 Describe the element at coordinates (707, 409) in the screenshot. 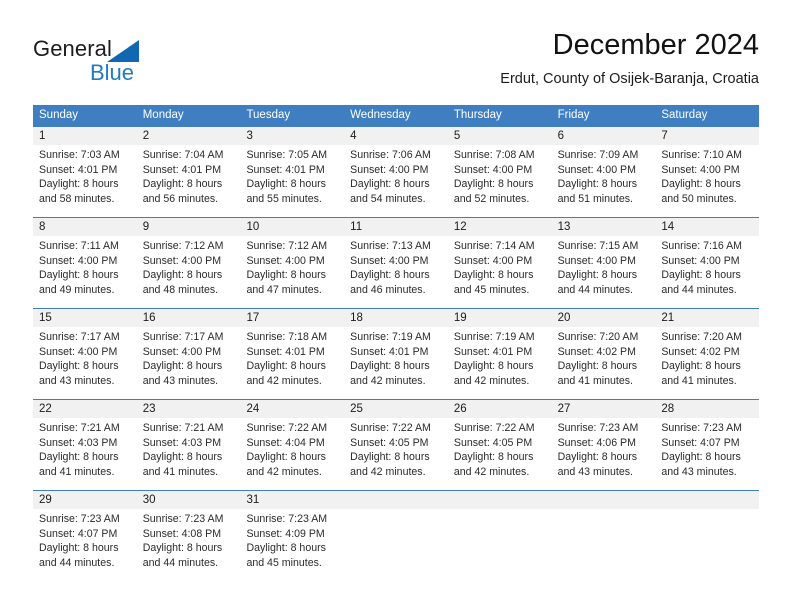

I see `day-number: 28` at that location.